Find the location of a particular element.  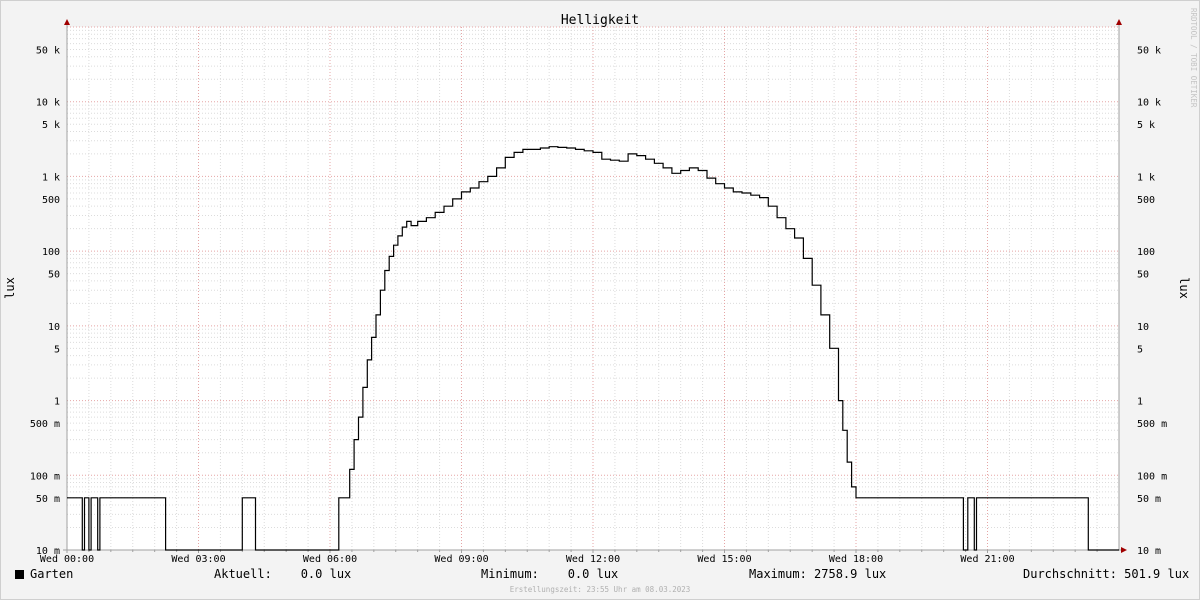

y-axis-left-arrow is located at coordinates (67, 22).